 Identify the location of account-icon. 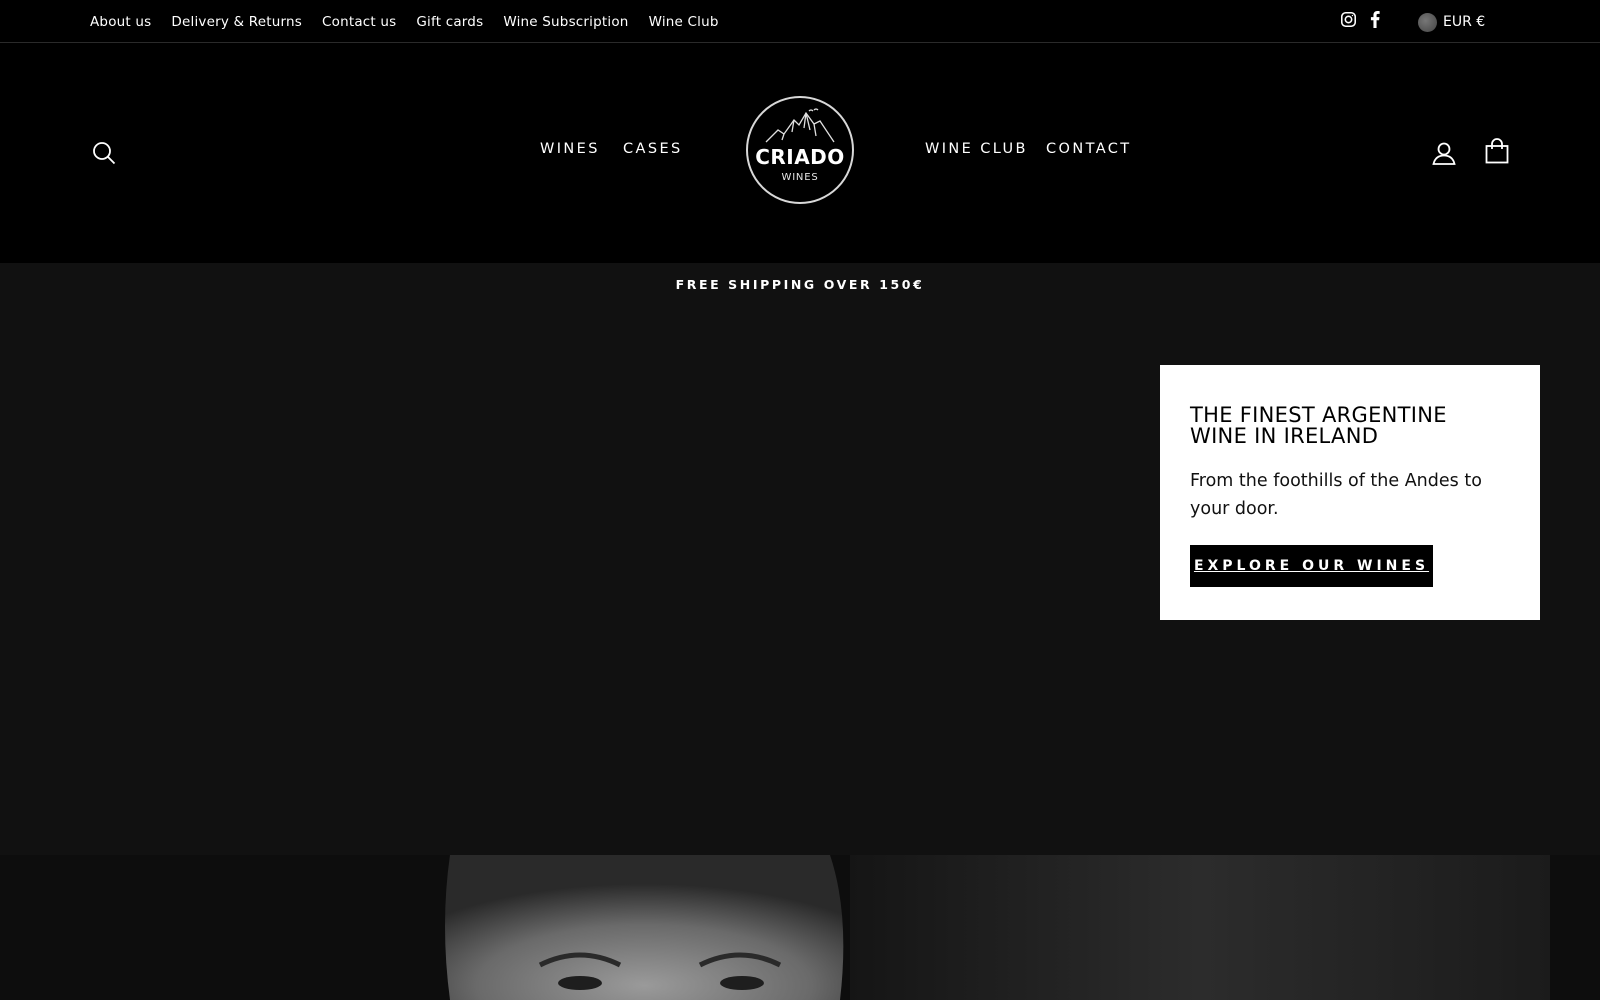
(1444, 155).